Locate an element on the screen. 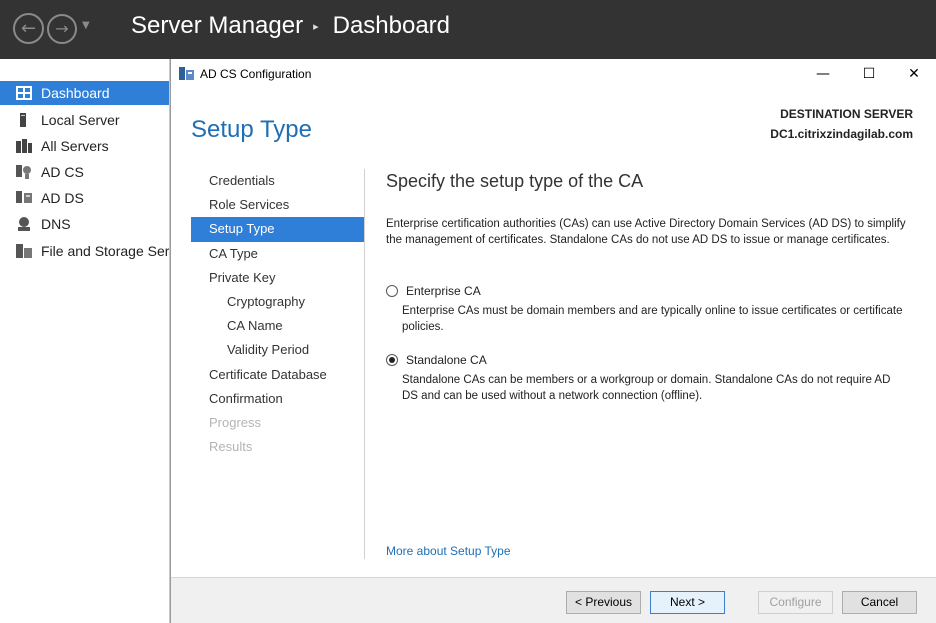 The width and height of the screenshot is (936, 623). sidebar-item-label: File and Storage Serv is located at coordinates (105, 251).